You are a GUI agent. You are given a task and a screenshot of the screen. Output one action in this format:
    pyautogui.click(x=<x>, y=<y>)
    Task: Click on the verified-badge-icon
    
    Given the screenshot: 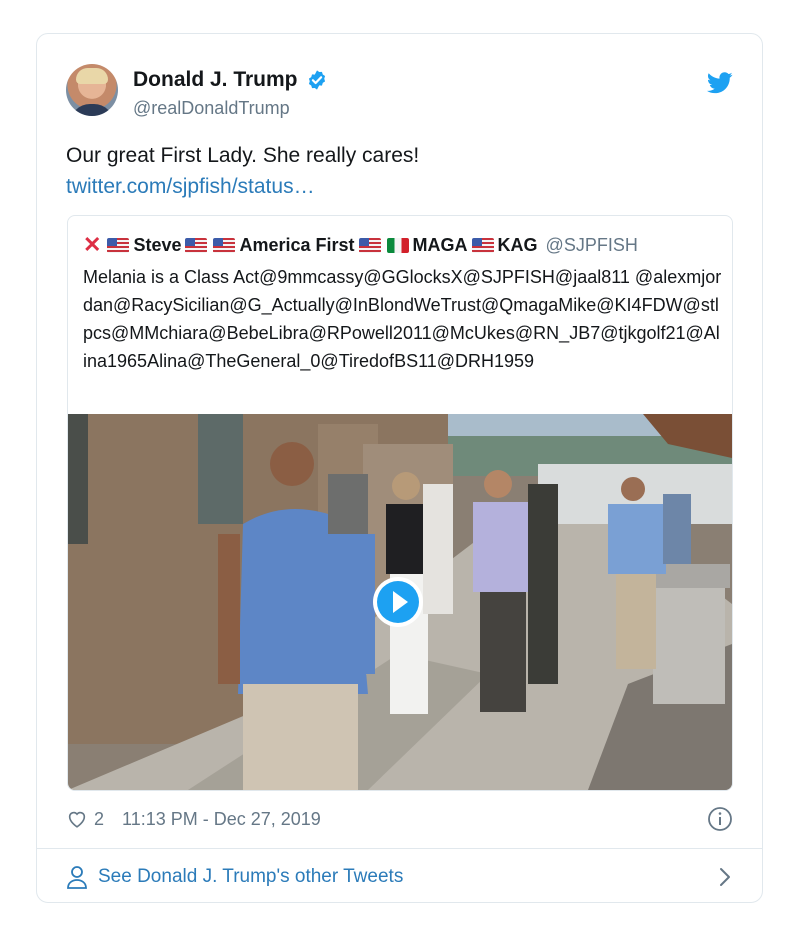 What is the action you would take?
    pyautogui.click(x=316, y=80)
    